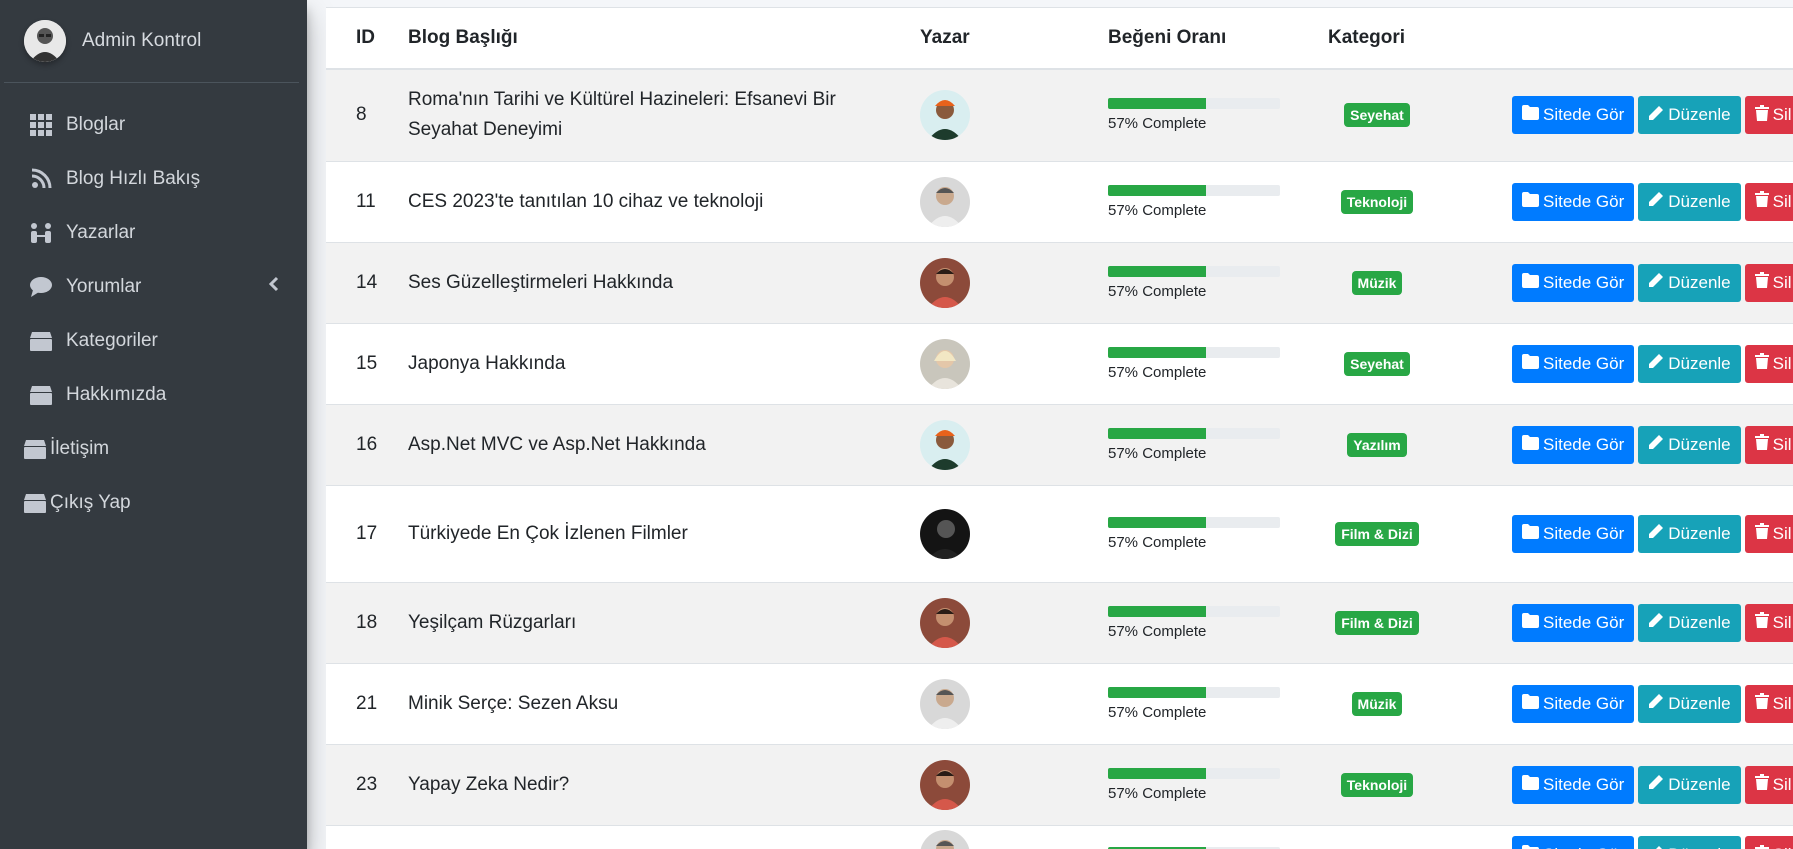 This screenshot has height=849, width=1793. Describe the element at coordinates (1377, 115) in the screenshot. I see `category-badge: Seyehat` at that location.